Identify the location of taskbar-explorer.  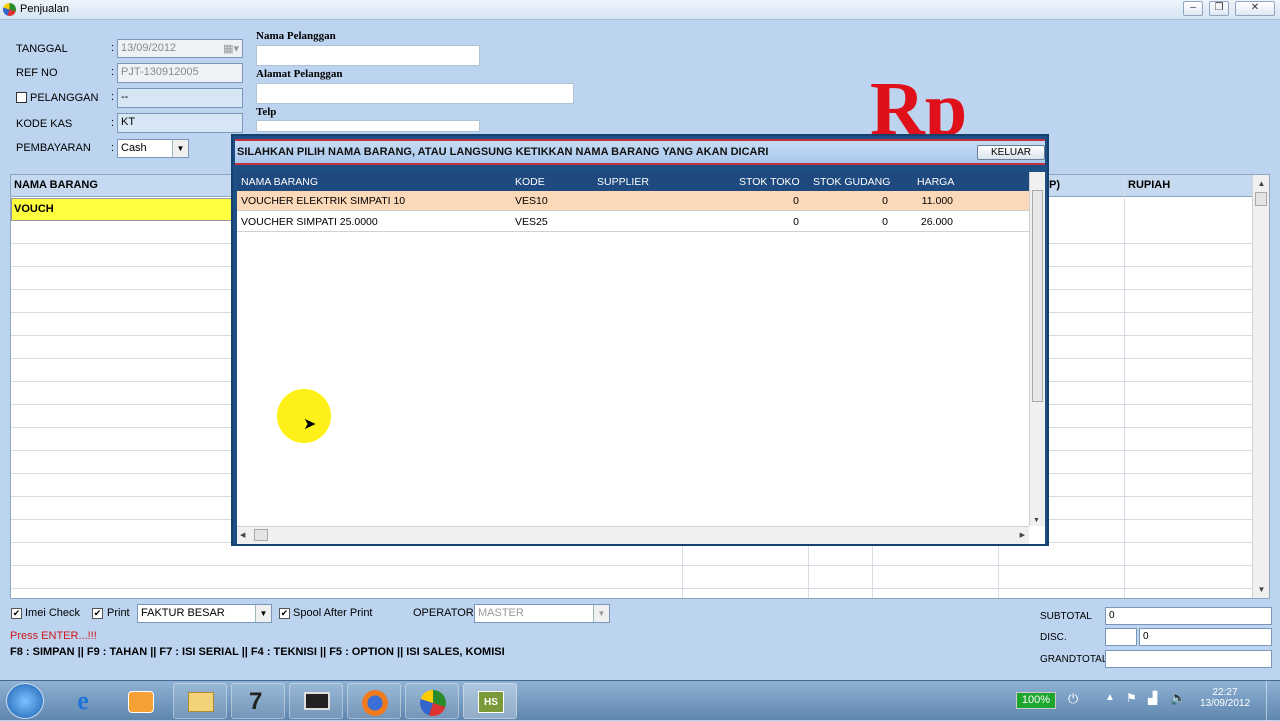
(200, 701).